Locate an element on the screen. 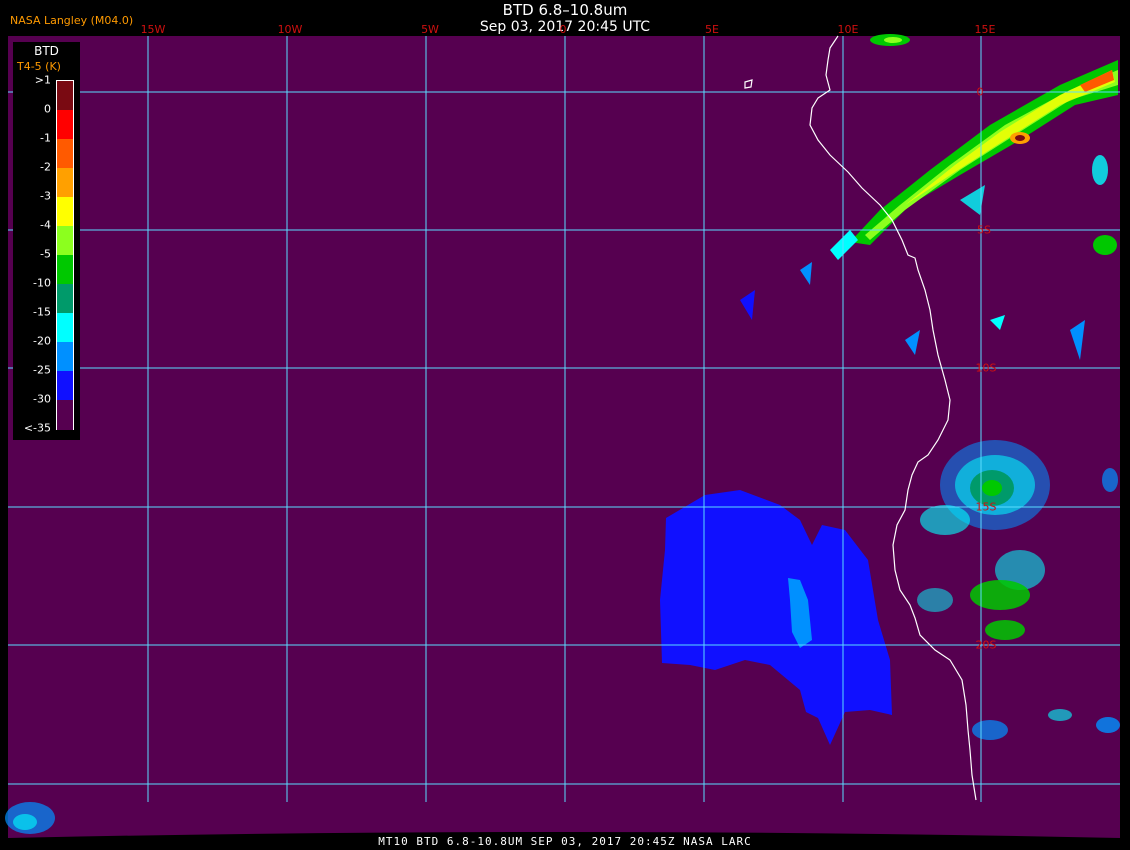  legend-tick-label: -4 is located at coordinates (45, 225).